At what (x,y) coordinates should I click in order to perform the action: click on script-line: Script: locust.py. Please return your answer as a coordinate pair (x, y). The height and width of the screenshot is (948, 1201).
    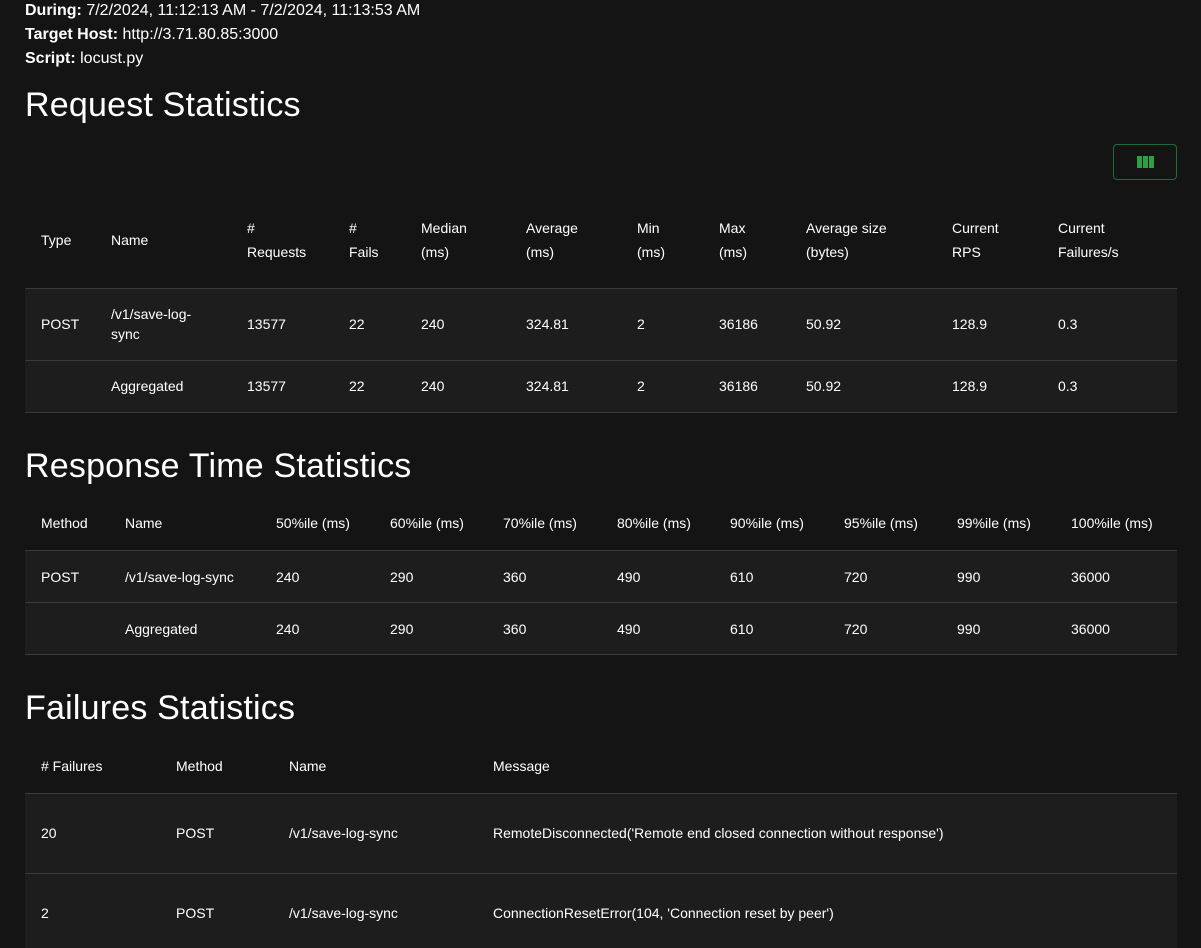
    Looking at the image, I should click on (601, 59).